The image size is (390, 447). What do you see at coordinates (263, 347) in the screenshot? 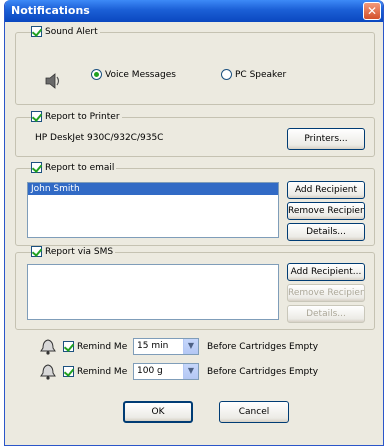
I see `reminder-time-suffix: Before Cartridges Empty` at bounding box center [263, 347].